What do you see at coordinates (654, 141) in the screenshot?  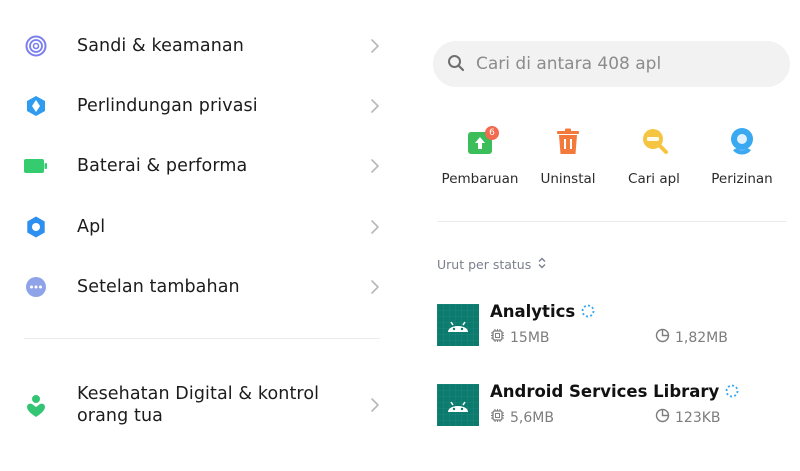 I see `find-apps-icon` at bounding box center [654, 141].